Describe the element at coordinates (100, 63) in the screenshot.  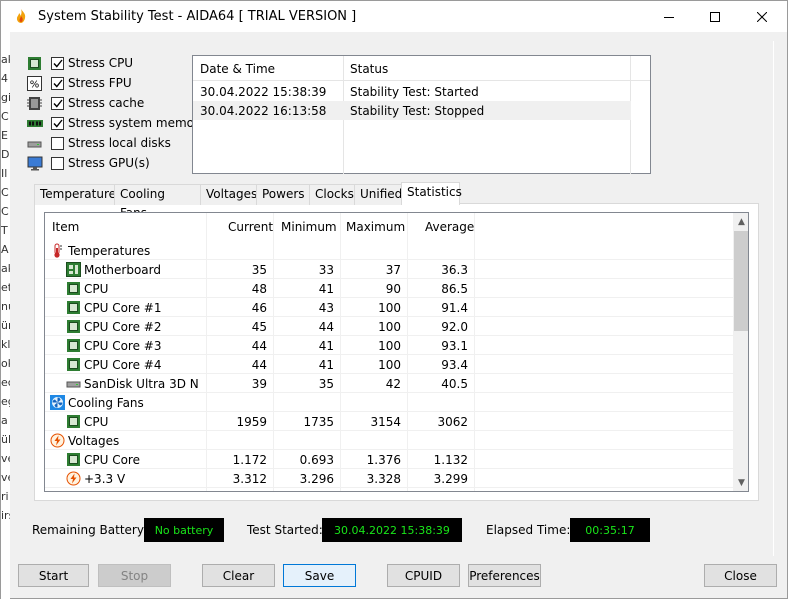
I see `stress-label: Stress CPU` at that location.